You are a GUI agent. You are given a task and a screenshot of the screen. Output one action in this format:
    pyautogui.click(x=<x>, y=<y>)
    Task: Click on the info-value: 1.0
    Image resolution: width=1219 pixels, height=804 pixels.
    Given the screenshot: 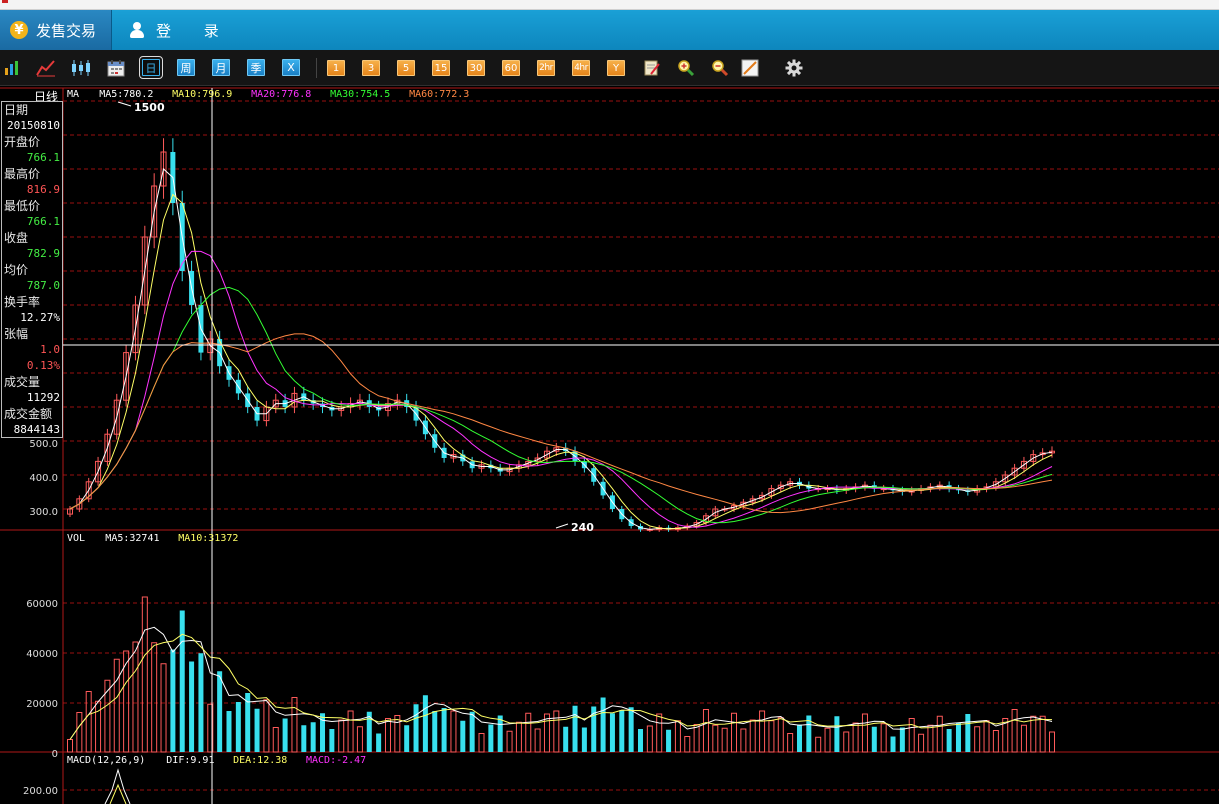 What is the action you would take?
    pyautogui.click(x=50, y=349)
    